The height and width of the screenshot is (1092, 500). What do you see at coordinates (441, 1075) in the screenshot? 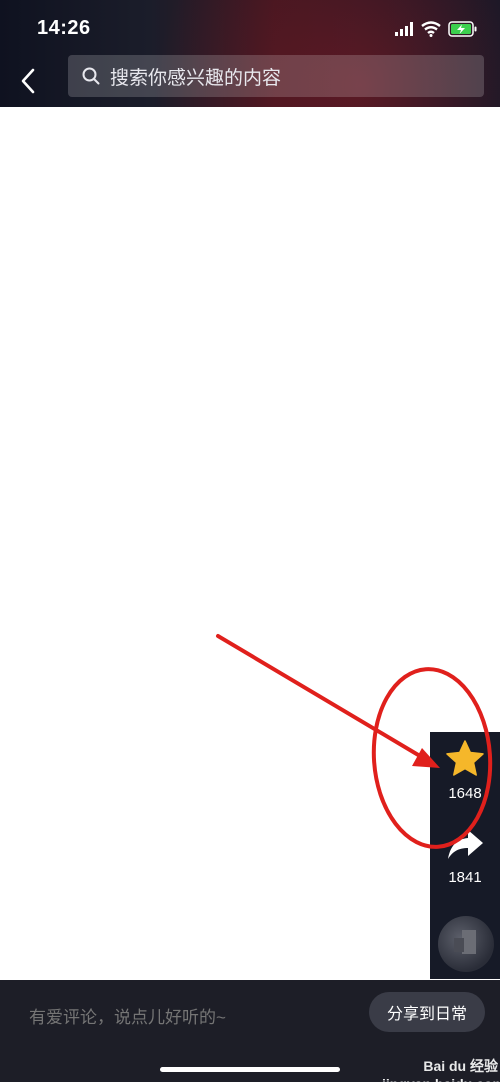
I see `baidu-jingyan-watermark: Bai du 经验 jingyan.baidu.com` at bounding box center [441, 1075].